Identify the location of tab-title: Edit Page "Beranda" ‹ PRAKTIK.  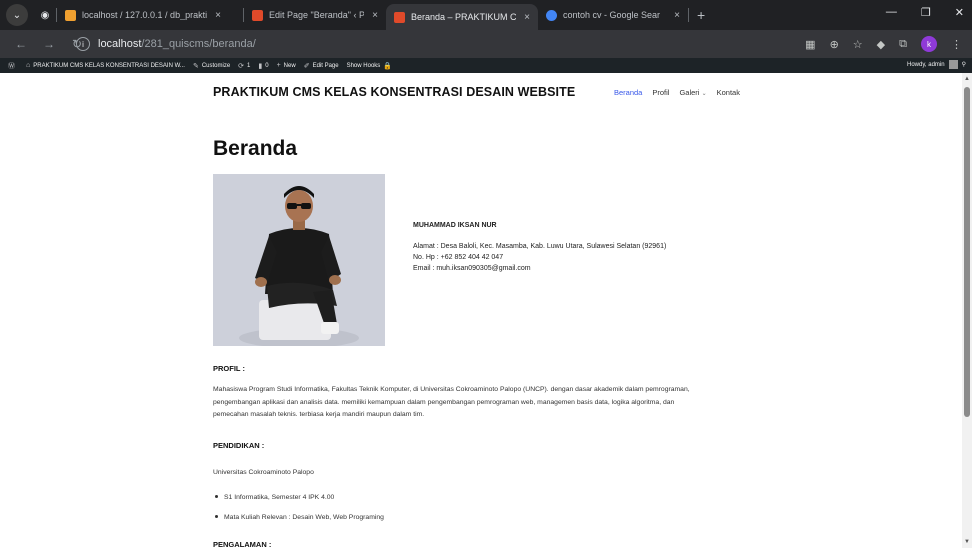
(317, 15).